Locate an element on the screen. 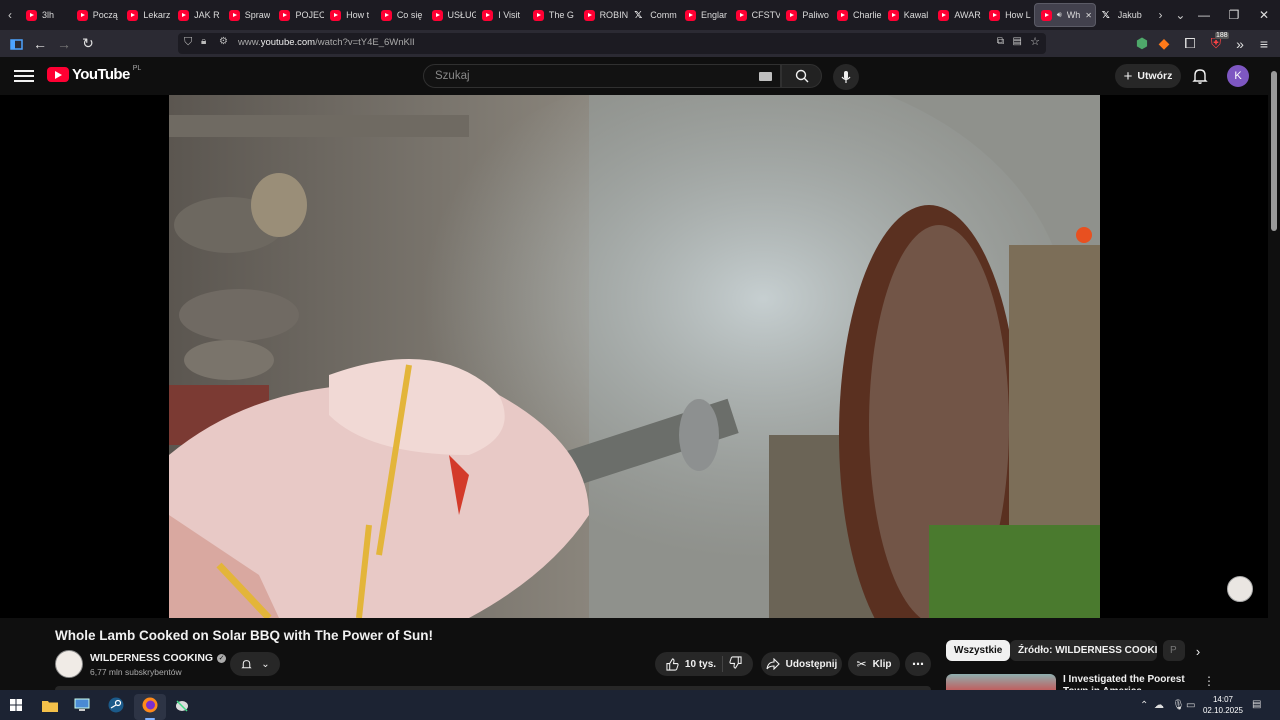  browser-tab: JAK R is located at coordinates (197, 15).